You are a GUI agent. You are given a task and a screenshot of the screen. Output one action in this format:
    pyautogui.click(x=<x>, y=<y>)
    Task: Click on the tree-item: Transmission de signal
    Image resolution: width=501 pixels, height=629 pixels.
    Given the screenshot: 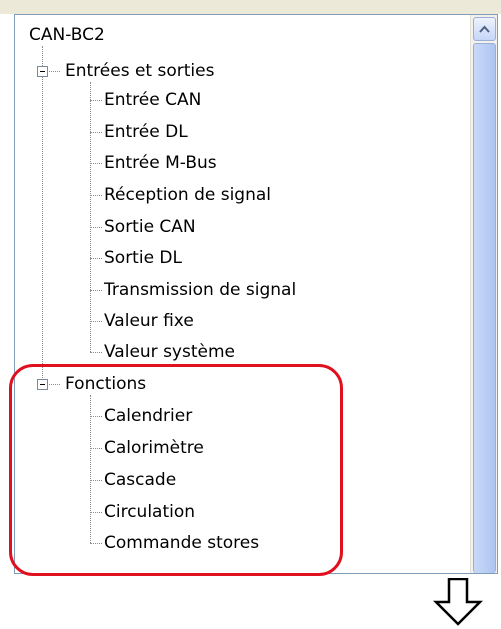 What is the action you would take?
    pyautogui.click(x=200, y=290)
    